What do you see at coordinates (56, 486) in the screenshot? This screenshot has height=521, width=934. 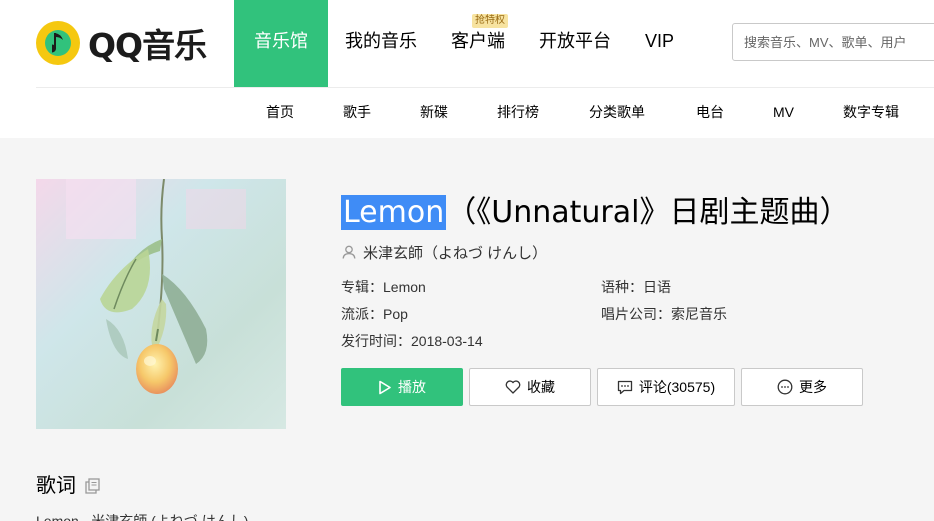 I see `lyrics-heading-text: 歌词` at bounding box center [56, 486].